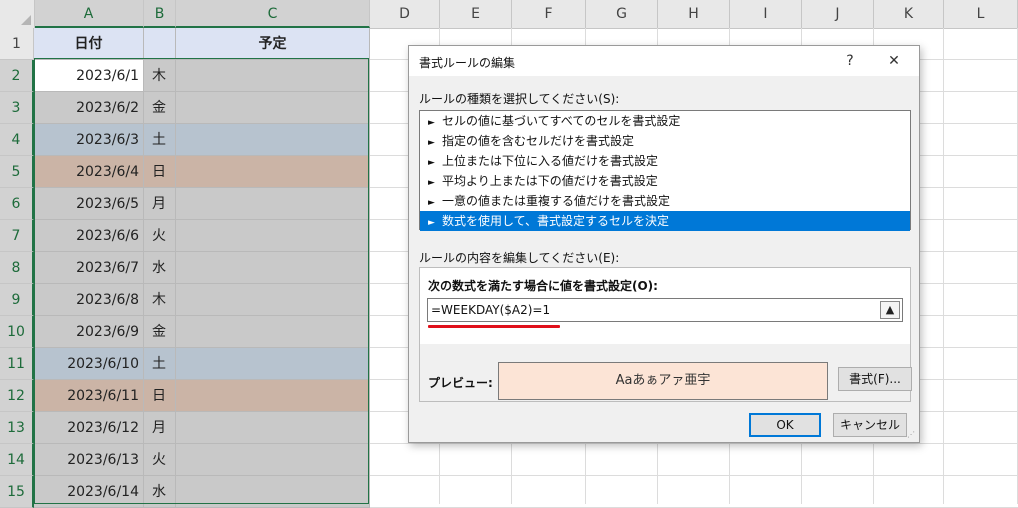  I want to click on header-cell-weekday, so click(160, 44).